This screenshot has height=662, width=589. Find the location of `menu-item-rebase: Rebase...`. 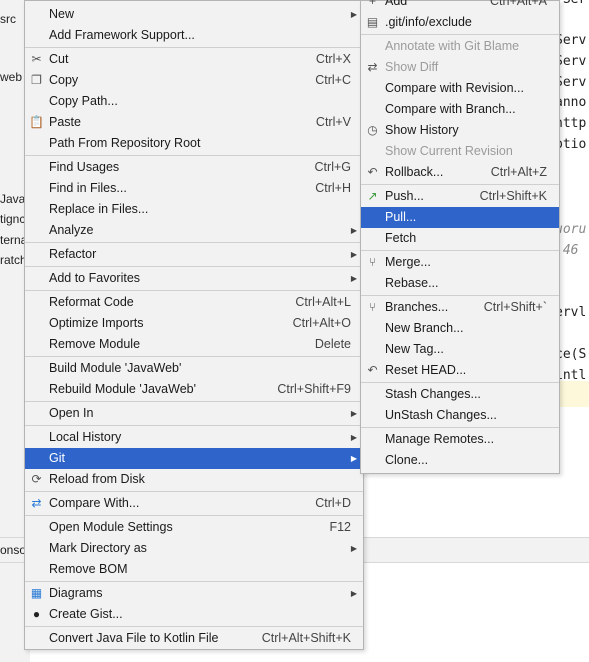

menu-item-rebase: Rebase... is located at coordinates (460, 283).